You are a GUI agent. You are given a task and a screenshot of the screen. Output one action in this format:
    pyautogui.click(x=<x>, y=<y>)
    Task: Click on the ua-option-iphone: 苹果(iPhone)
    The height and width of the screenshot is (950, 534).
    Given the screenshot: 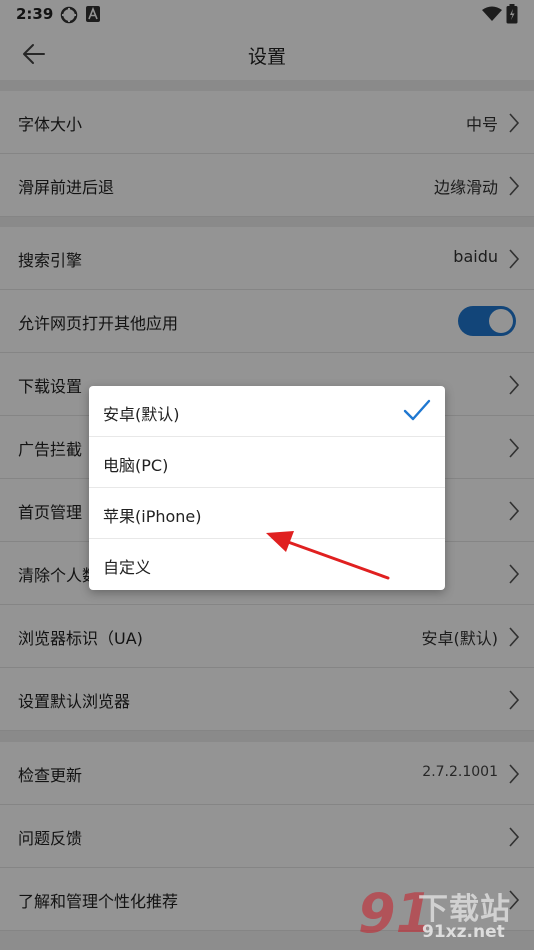 What is the action you would take?
    pyautogui.click(x=267, y=513)
    